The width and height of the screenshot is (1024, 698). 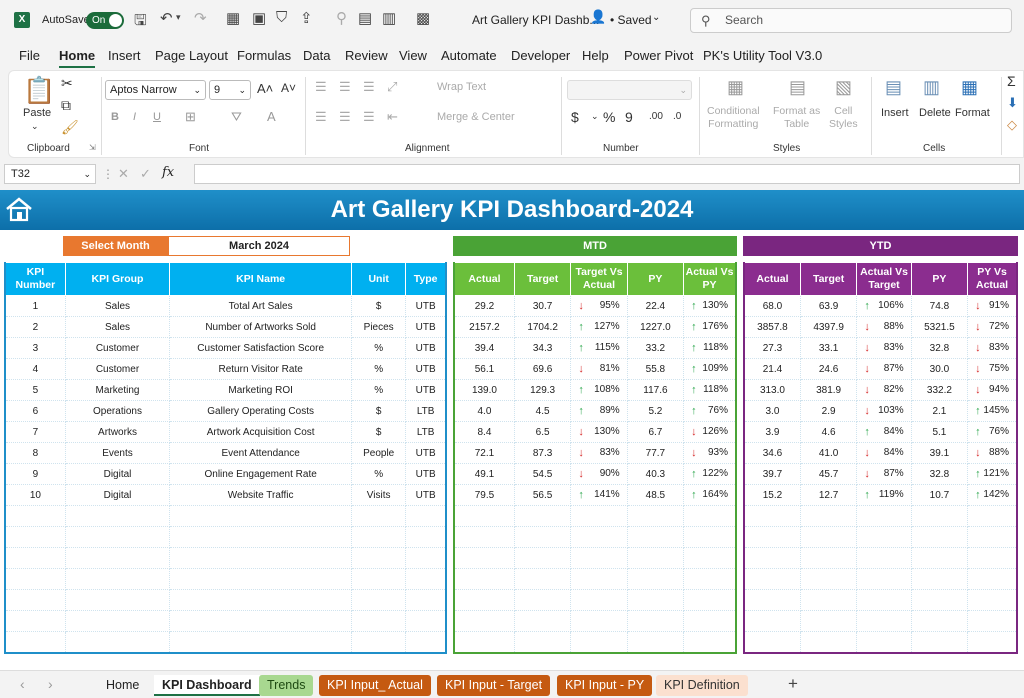 I want to click on autosave-toggle: On, so click(x=105, y=20).